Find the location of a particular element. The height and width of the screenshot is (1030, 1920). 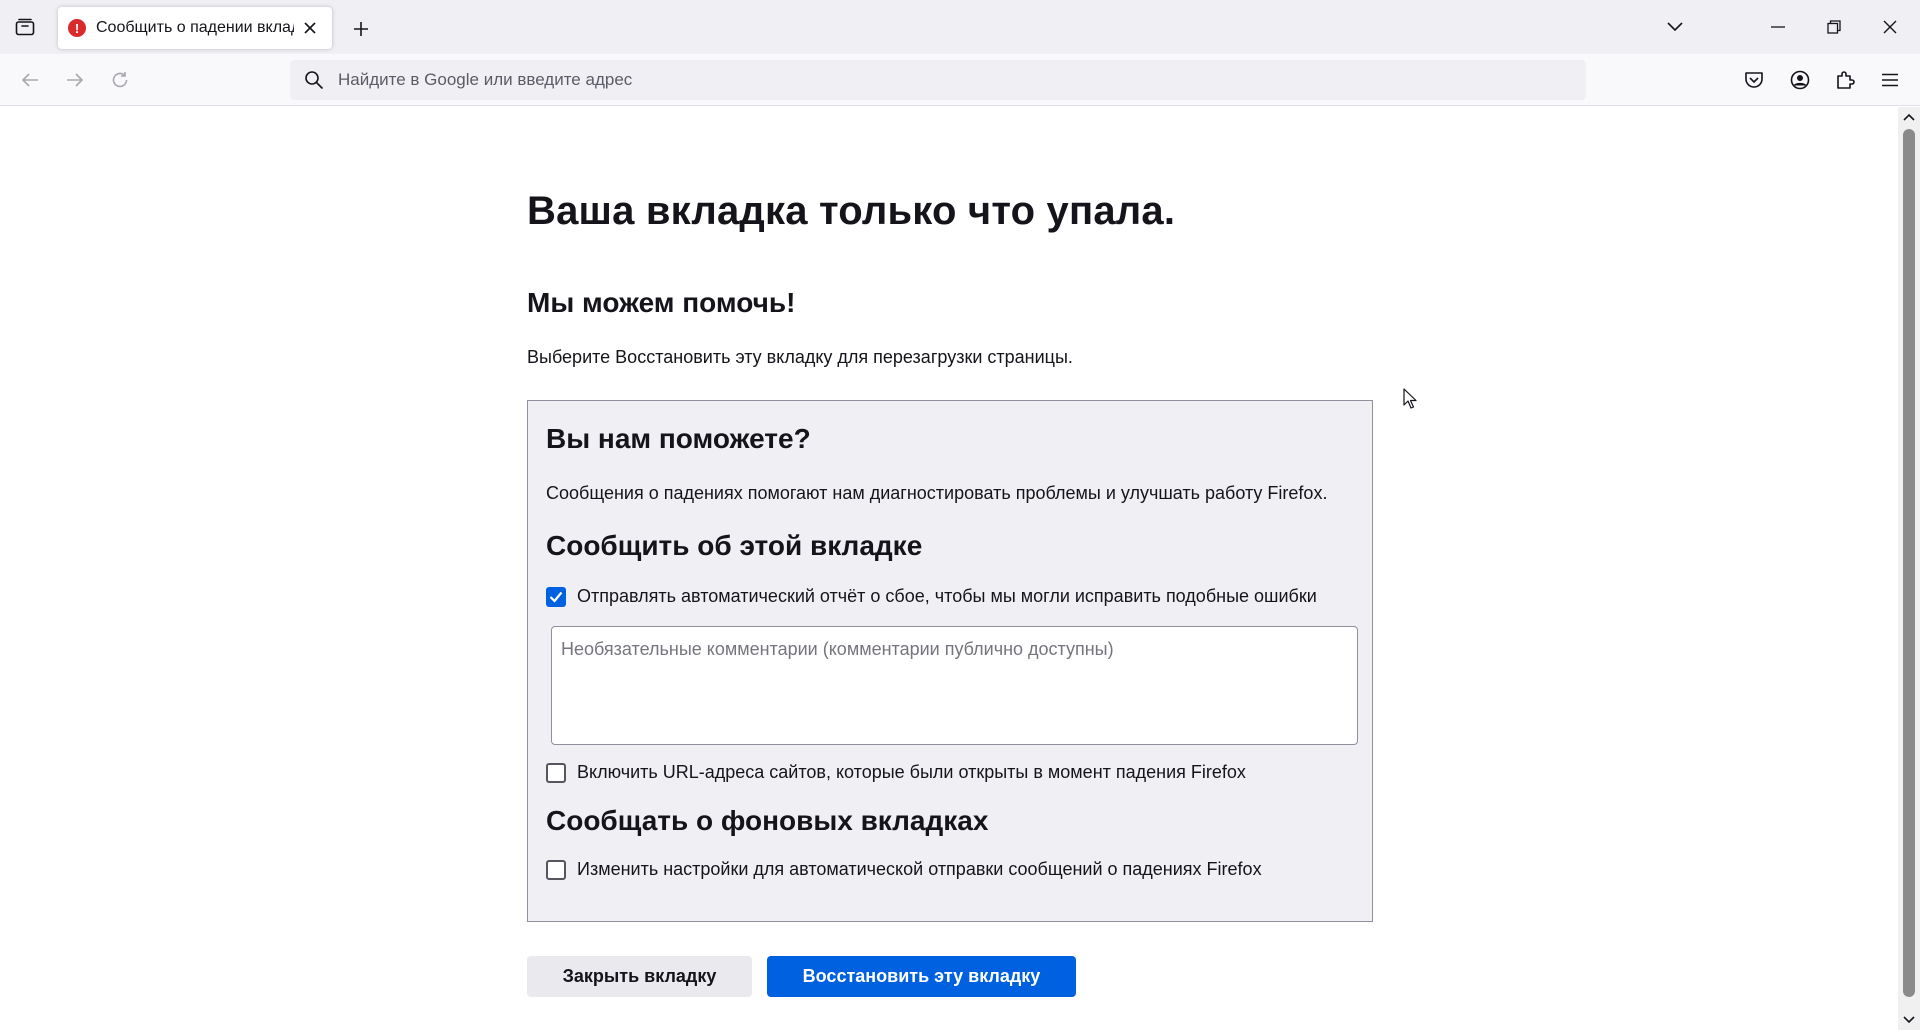

close-window-button is located at coordinates (1890, 27).